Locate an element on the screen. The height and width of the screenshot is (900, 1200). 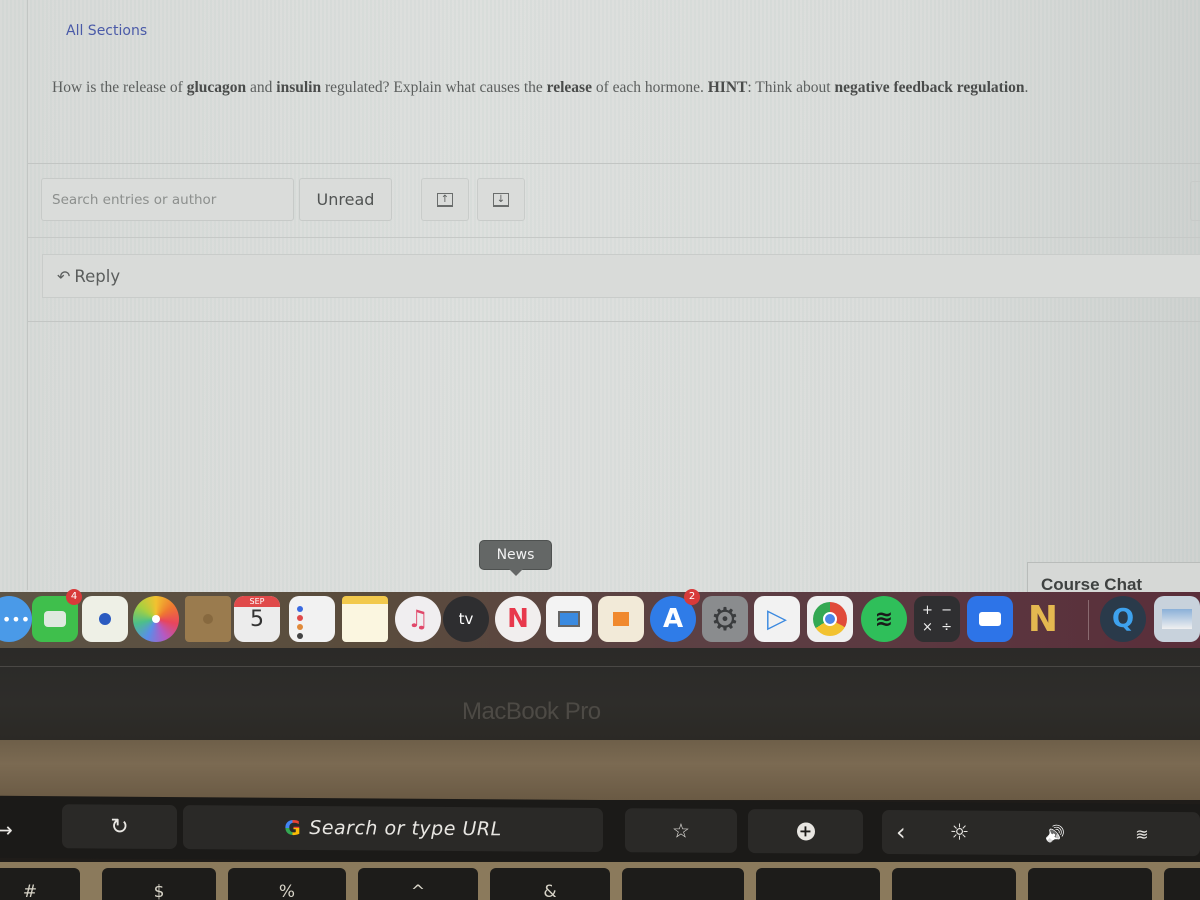
dock-calculator: + − × ÷ is located at coordinates (937, 619).